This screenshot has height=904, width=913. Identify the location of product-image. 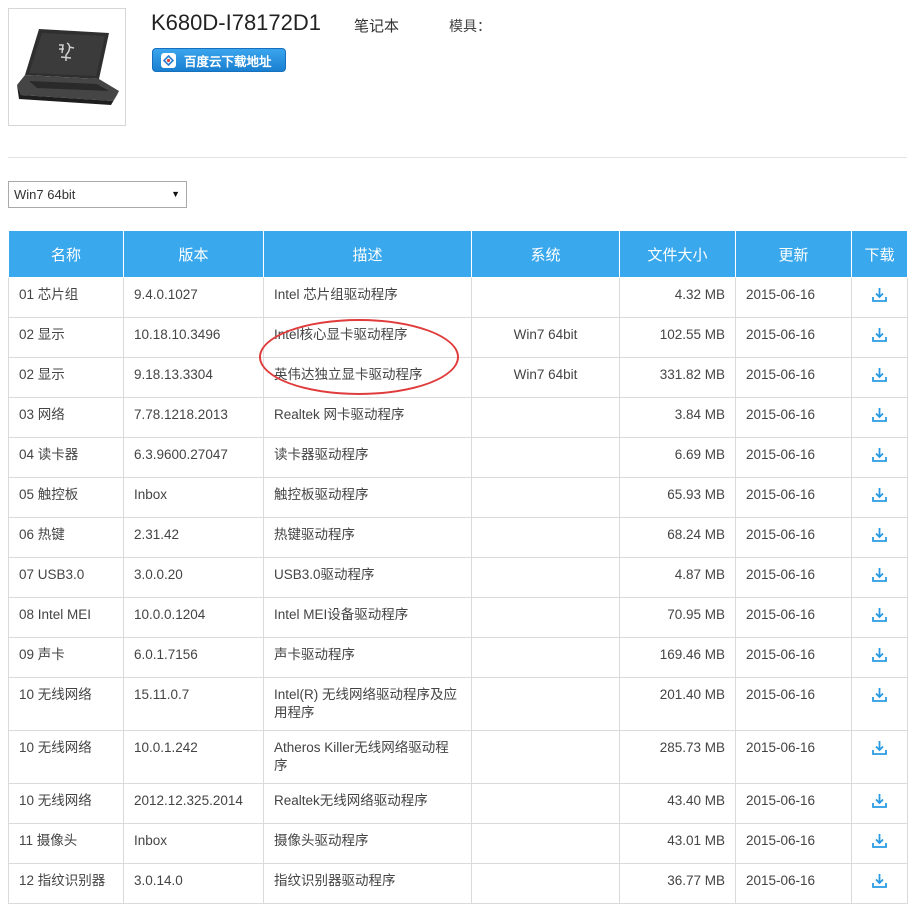
(67, 67).